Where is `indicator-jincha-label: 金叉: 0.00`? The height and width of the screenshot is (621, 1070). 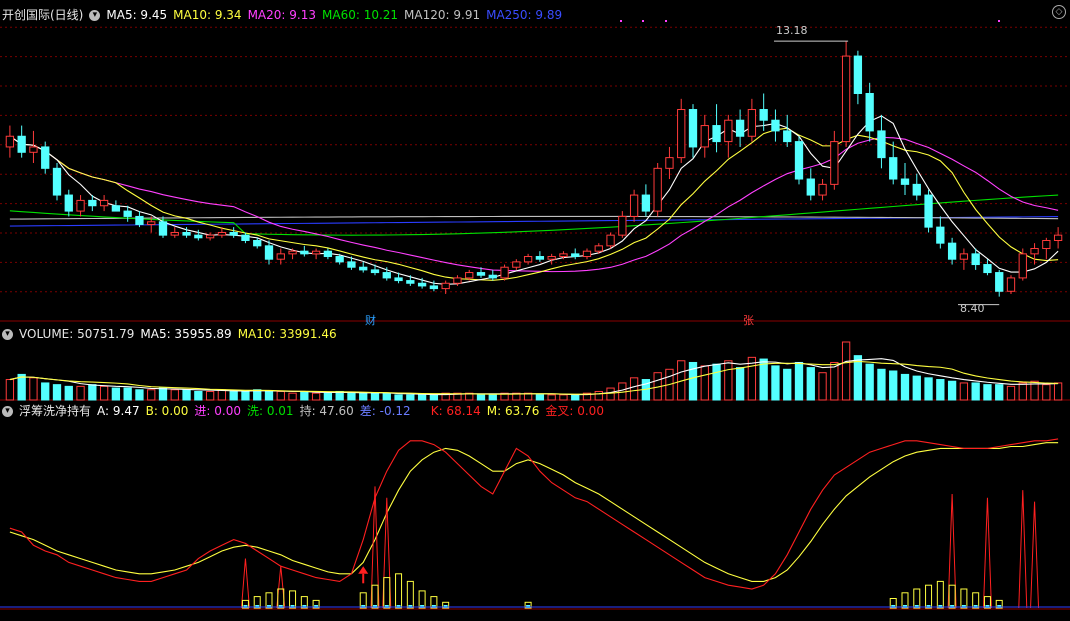 indicator-jincha-label: 金叉: 0.00 is located at coordinates (574, 411).